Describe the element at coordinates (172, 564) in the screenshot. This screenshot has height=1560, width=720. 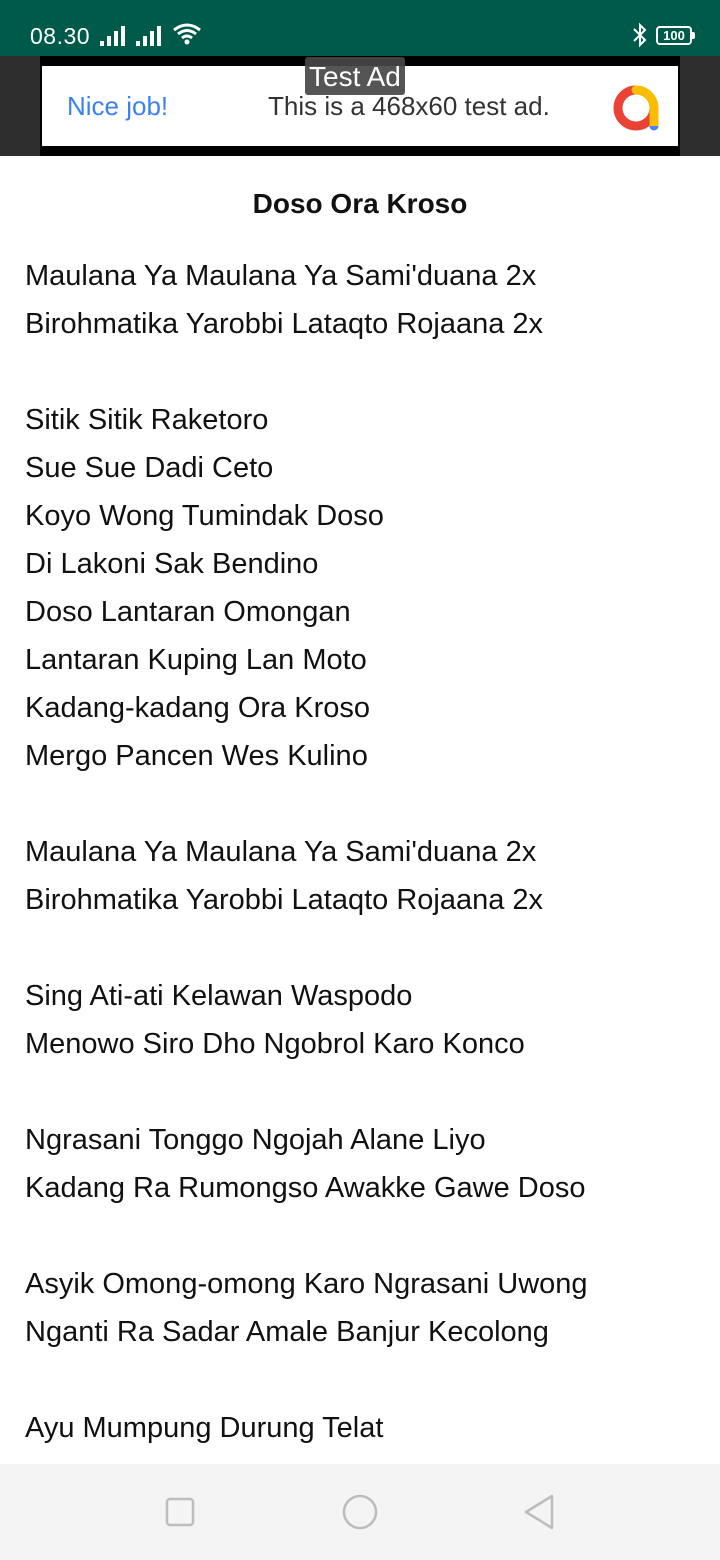
I see `lyric-line: Di Lakoni Sak Bendino` at that location.